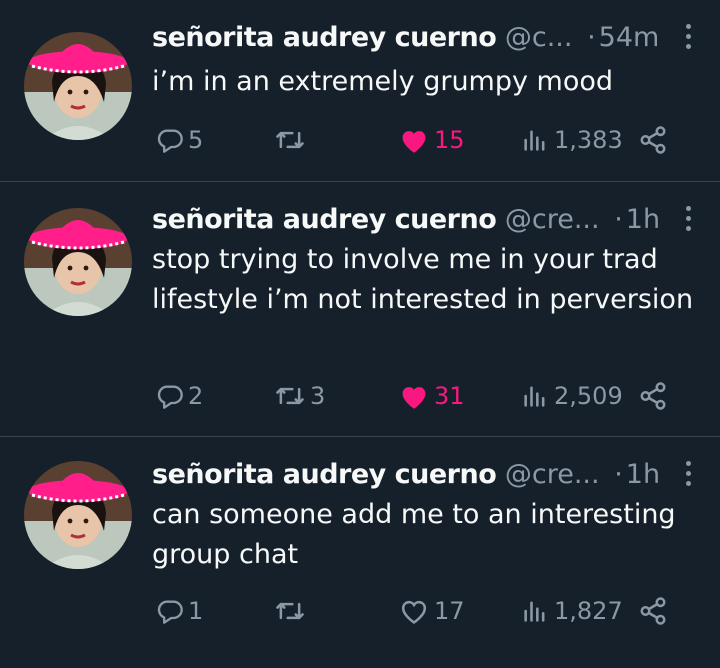 This screenshot has width=720, height=668. What do you see at coordinates (196, 611) in the screenshot?
I see `reply-count: 1` at bounding box center [196, 611].